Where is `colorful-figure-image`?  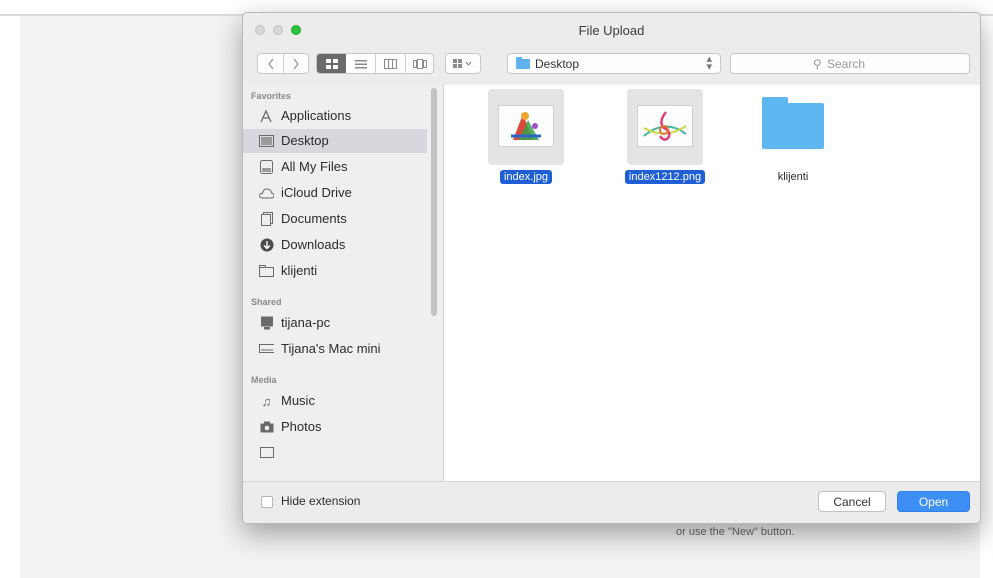
colorful-figure-image is located at coordinates (526, 126).